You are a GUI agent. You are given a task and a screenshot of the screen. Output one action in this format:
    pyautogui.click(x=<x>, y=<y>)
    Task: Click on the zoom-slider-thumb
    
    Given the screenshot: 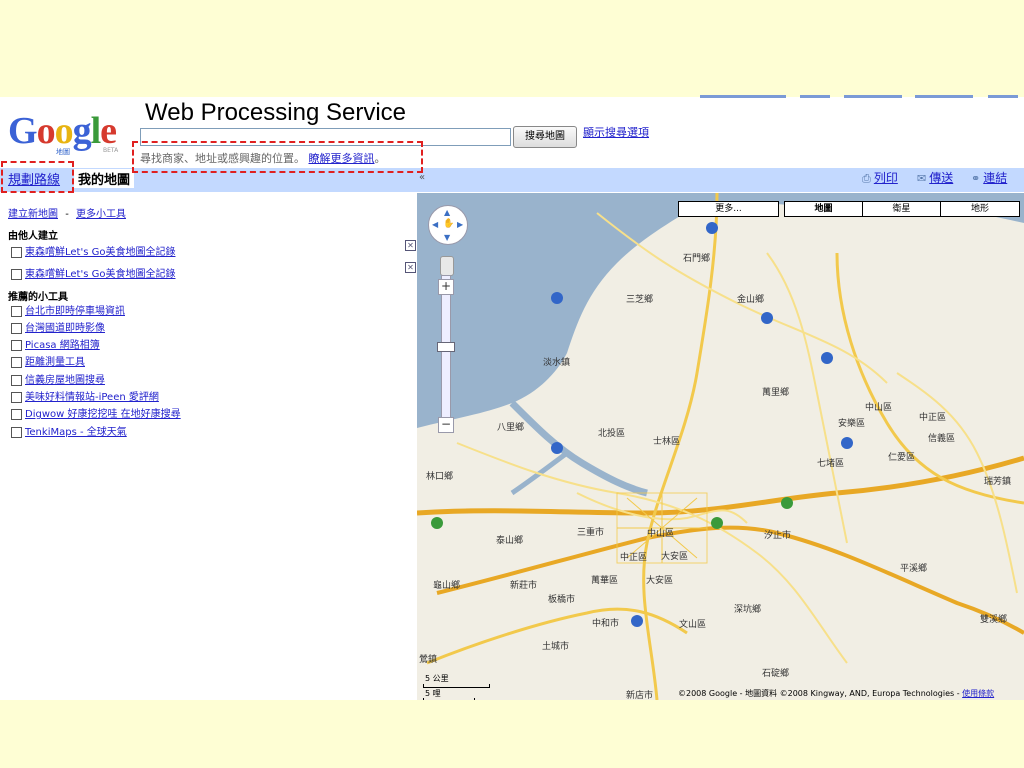 What is the action you would take?
    pyautogui.click(x=446, y=347)
    